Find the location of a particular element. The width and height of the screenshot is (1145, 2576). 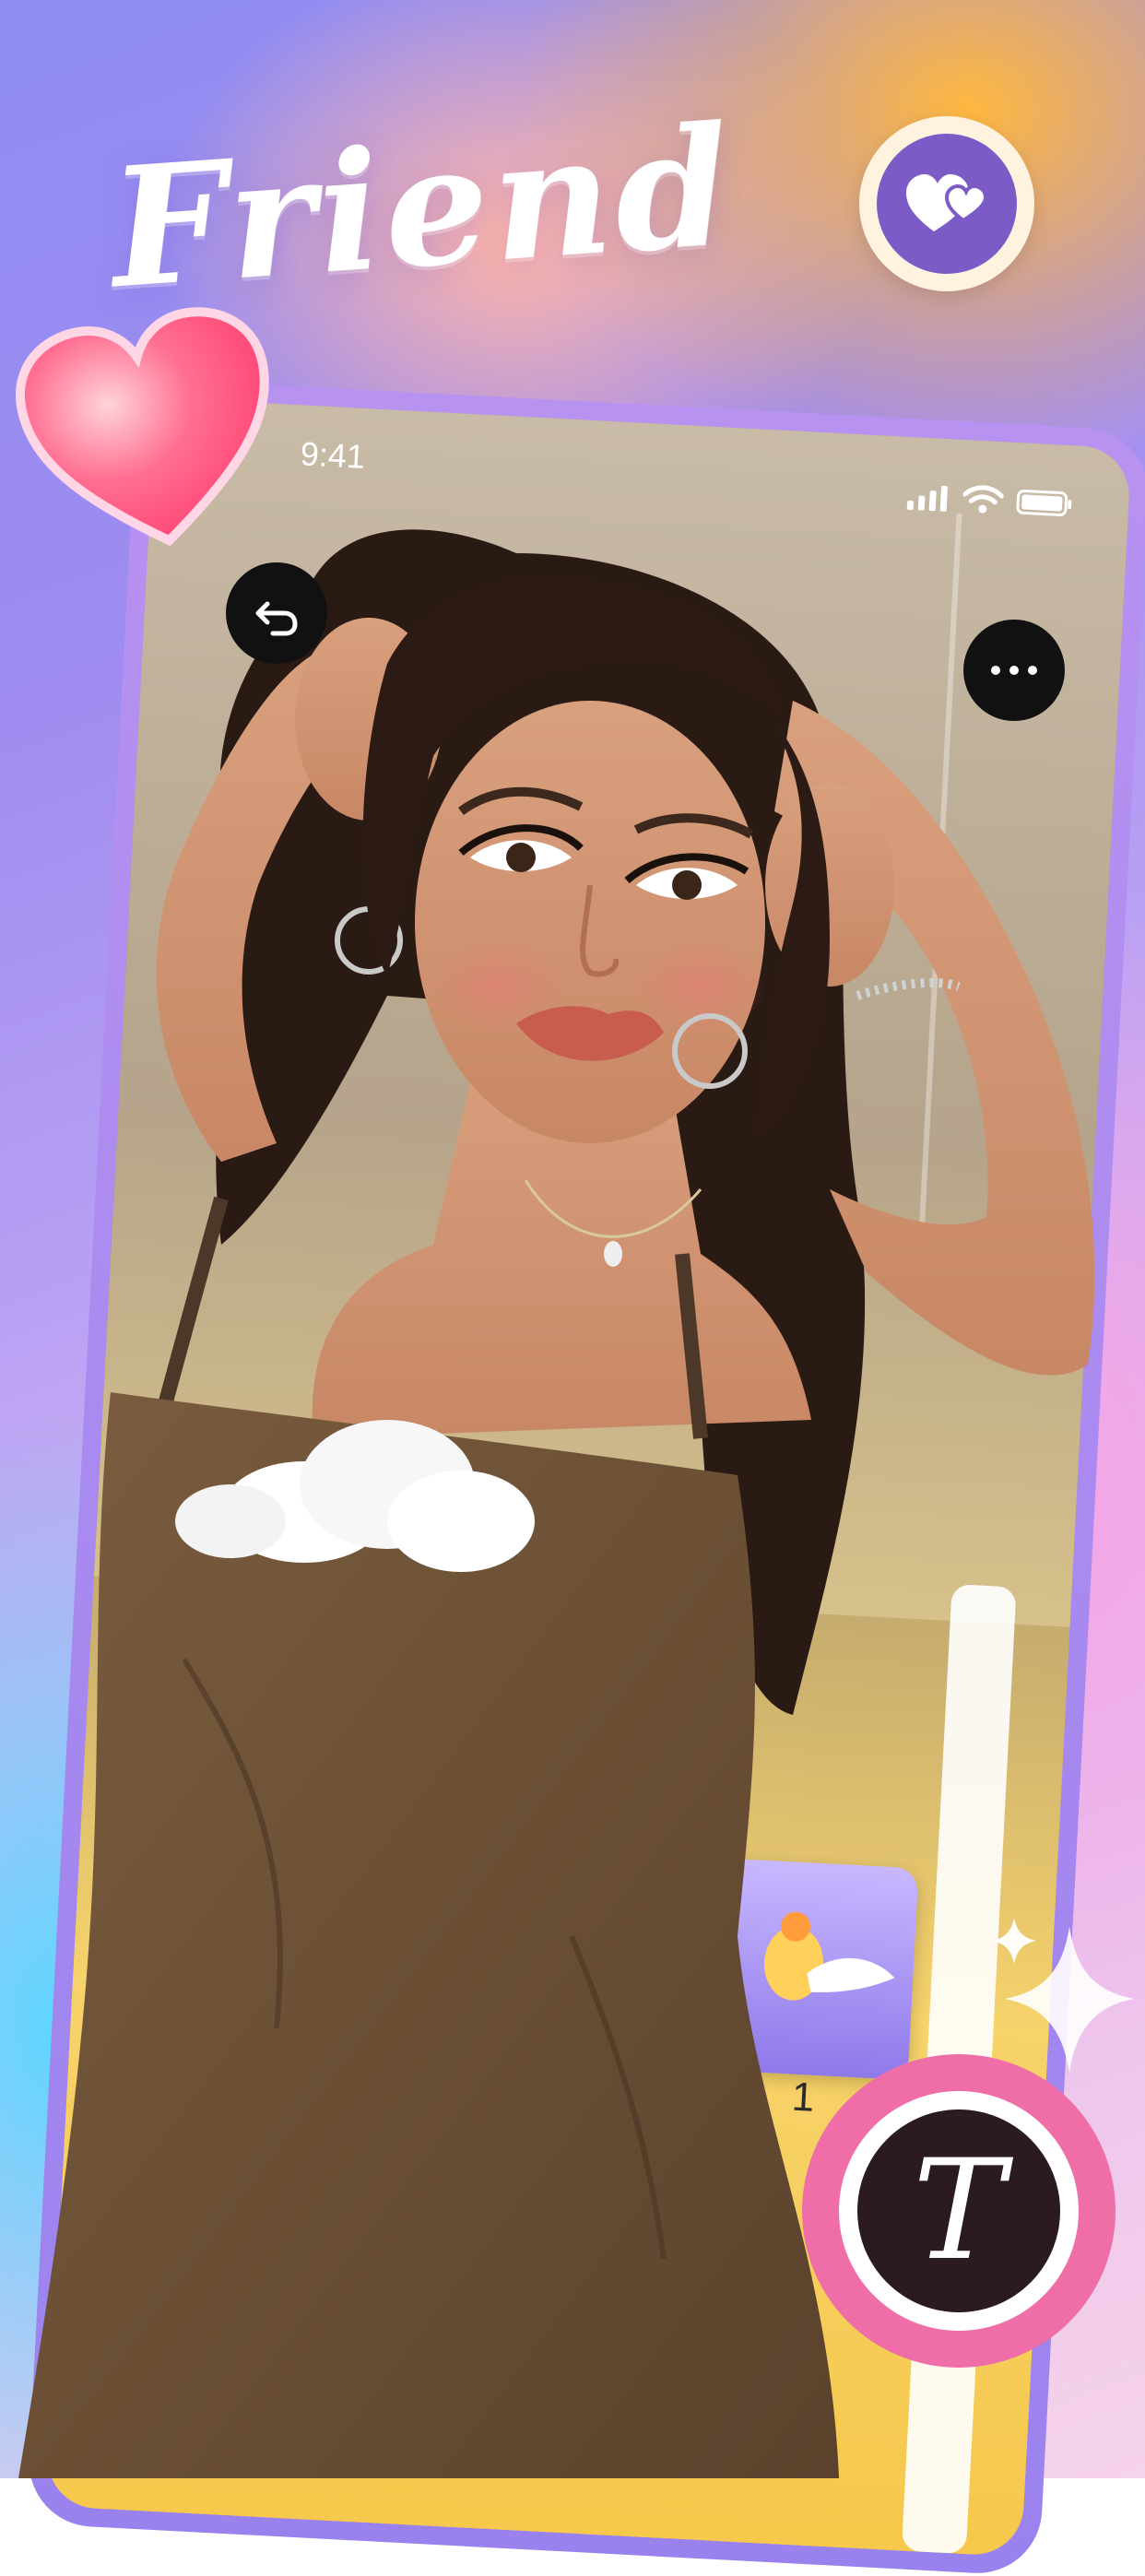

profile-badge-ring: T is located at coordinates (959, 2211).